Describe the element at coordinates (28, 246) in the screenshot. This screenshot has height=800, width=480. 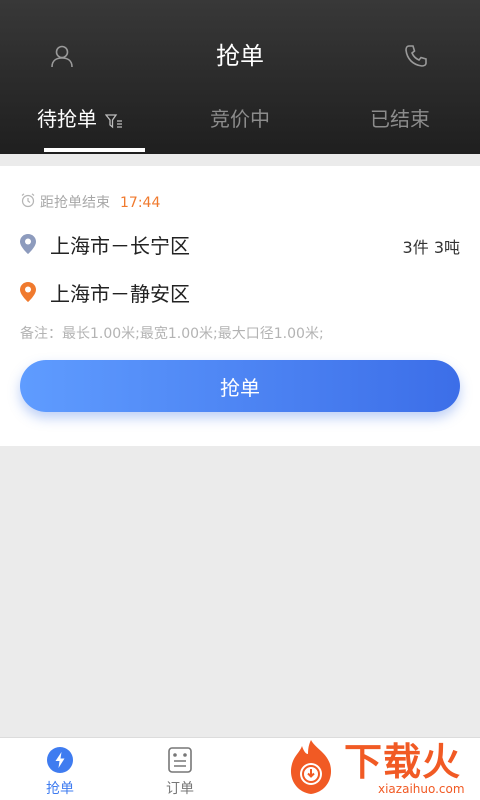
I see `origin-pin-icon` at that location.